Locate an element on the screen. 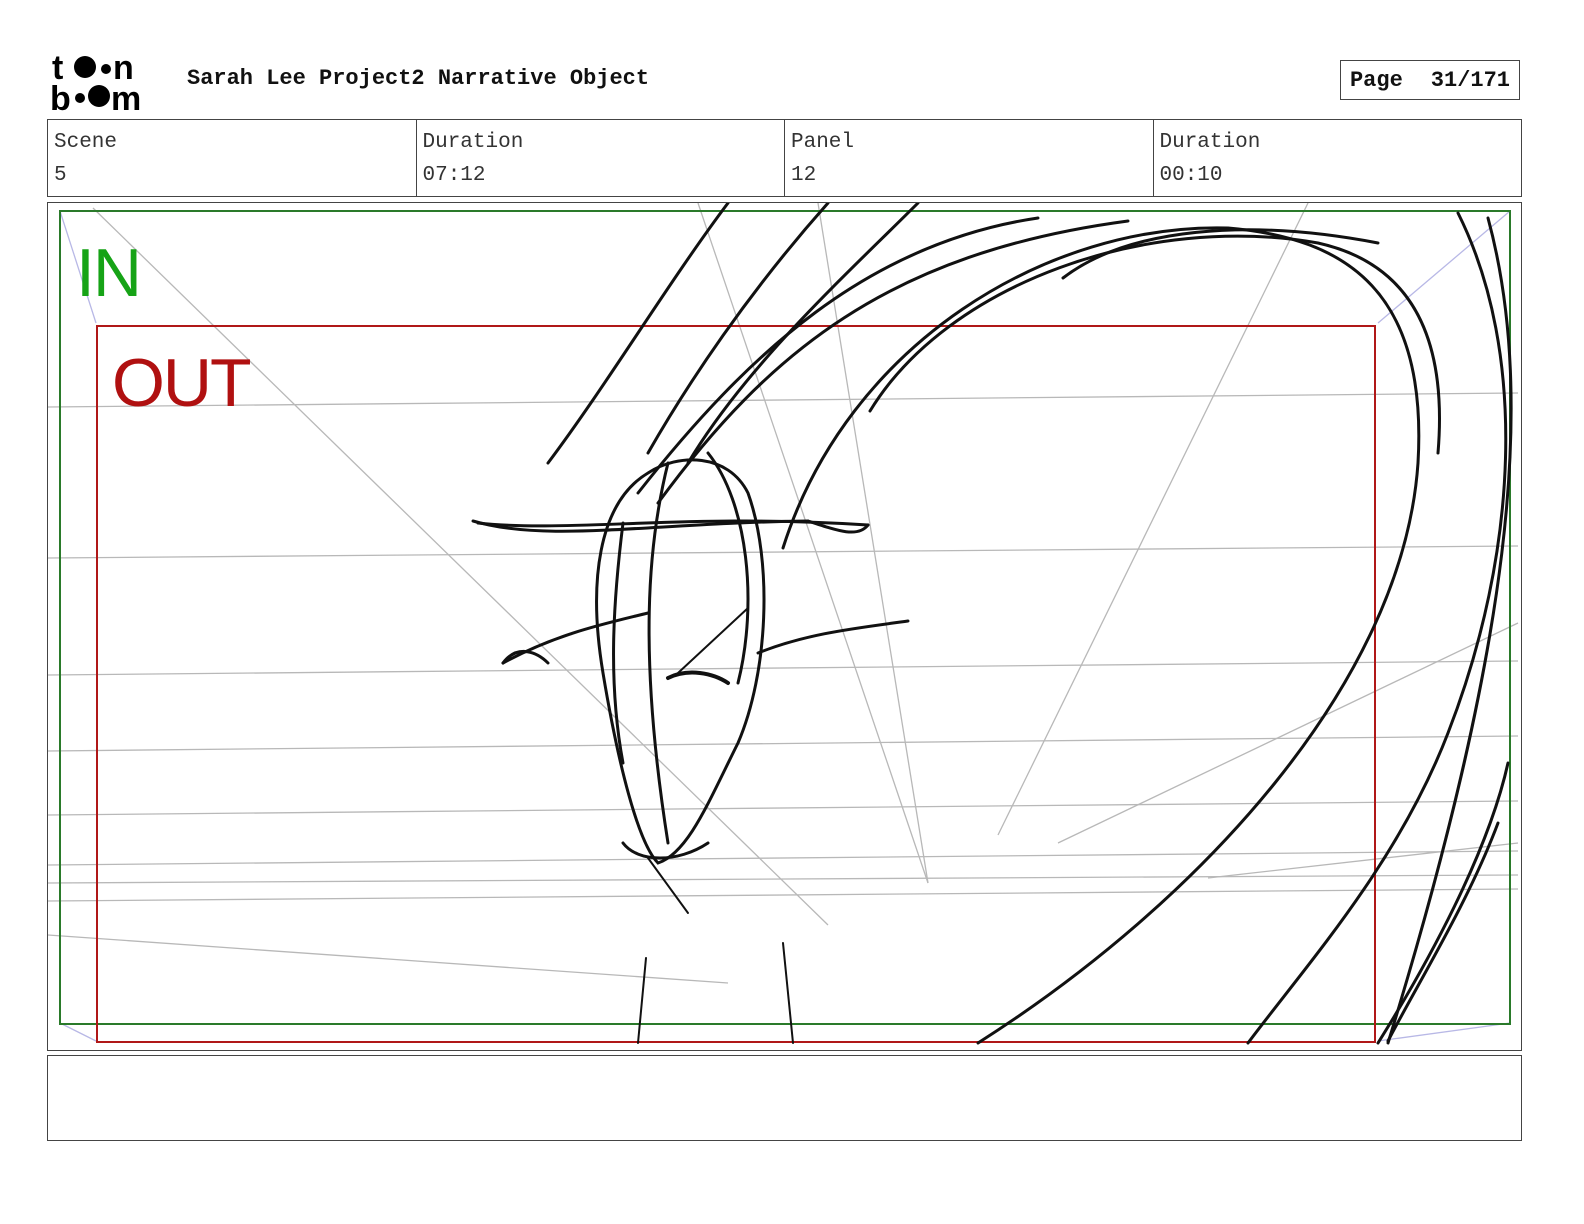 Image resolution: width=1584 pixels, height=1224 pixels. page-indicator: Page 31/171 is located at coordinates (1430, 80).